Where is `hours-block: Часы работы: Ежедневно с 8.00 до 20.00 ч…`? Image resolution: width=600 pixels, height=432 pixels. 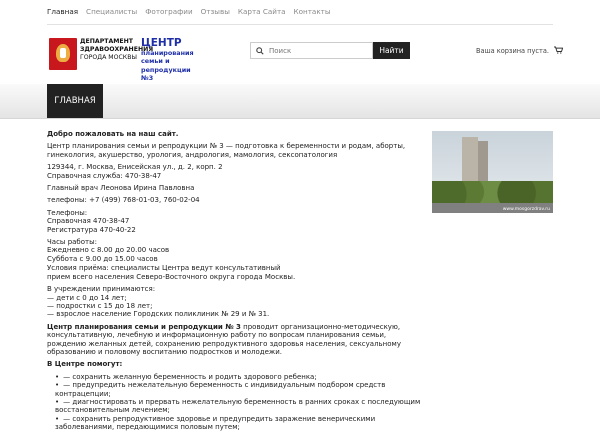
hours-block: Часы работы: Ежедневно с 8.00 до 20.00 ч… is located at coordinates (236, 250).